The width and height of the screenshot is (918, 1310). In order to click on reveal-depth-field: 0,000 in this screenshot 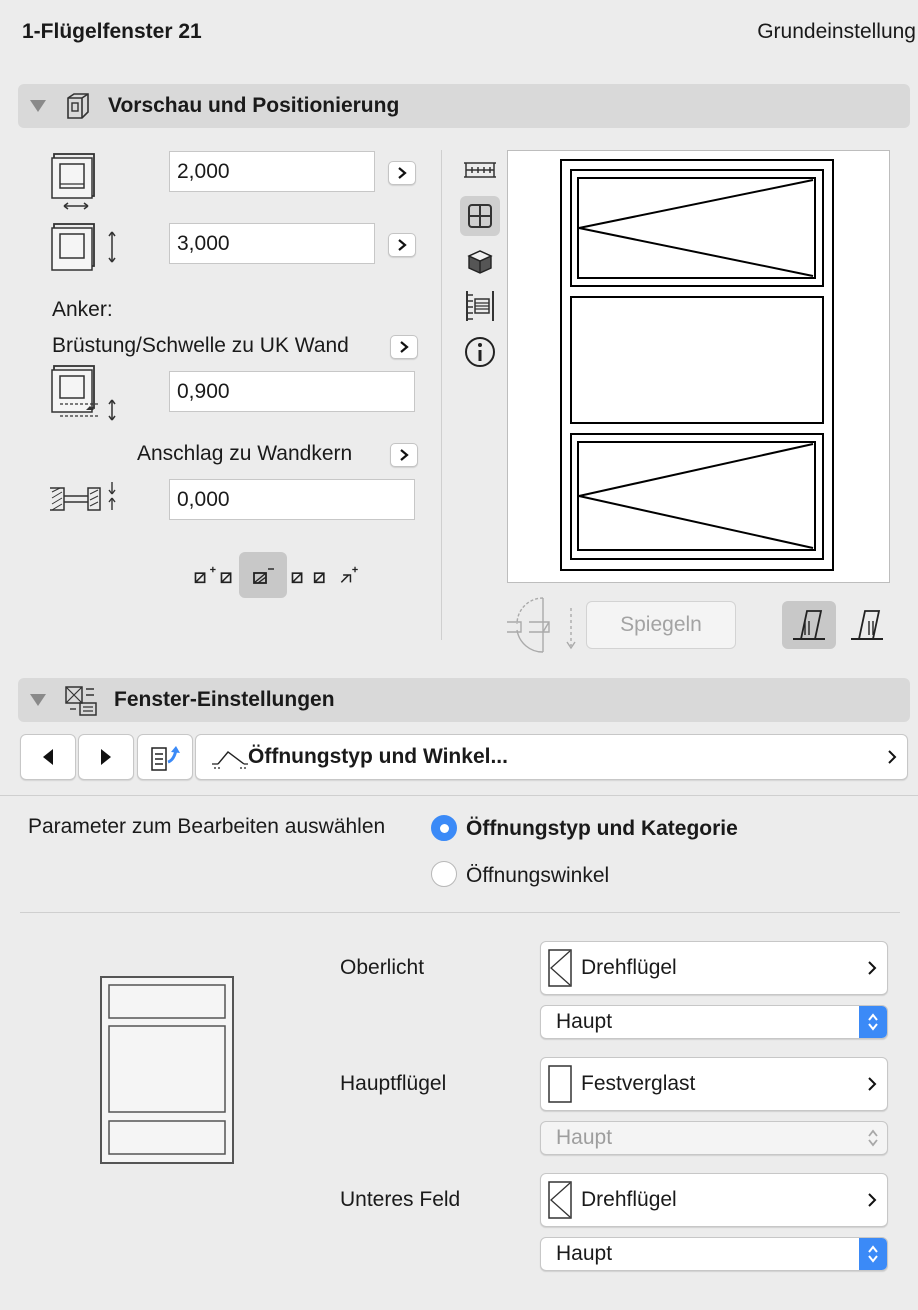, I will do `click(292, 499)`.